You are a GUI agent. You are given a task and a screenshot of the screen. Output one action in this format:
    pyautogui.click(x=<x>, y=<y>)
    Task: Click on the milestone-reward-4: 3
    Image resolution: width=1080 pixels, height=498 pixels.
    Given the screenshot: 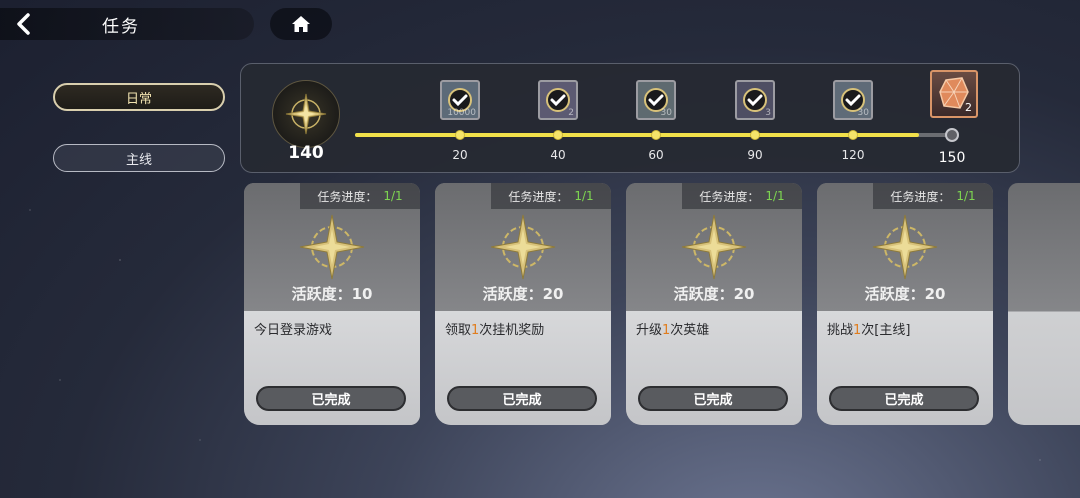 What is the action you would take?
    pyautogui.click(x=755, y=100)
    